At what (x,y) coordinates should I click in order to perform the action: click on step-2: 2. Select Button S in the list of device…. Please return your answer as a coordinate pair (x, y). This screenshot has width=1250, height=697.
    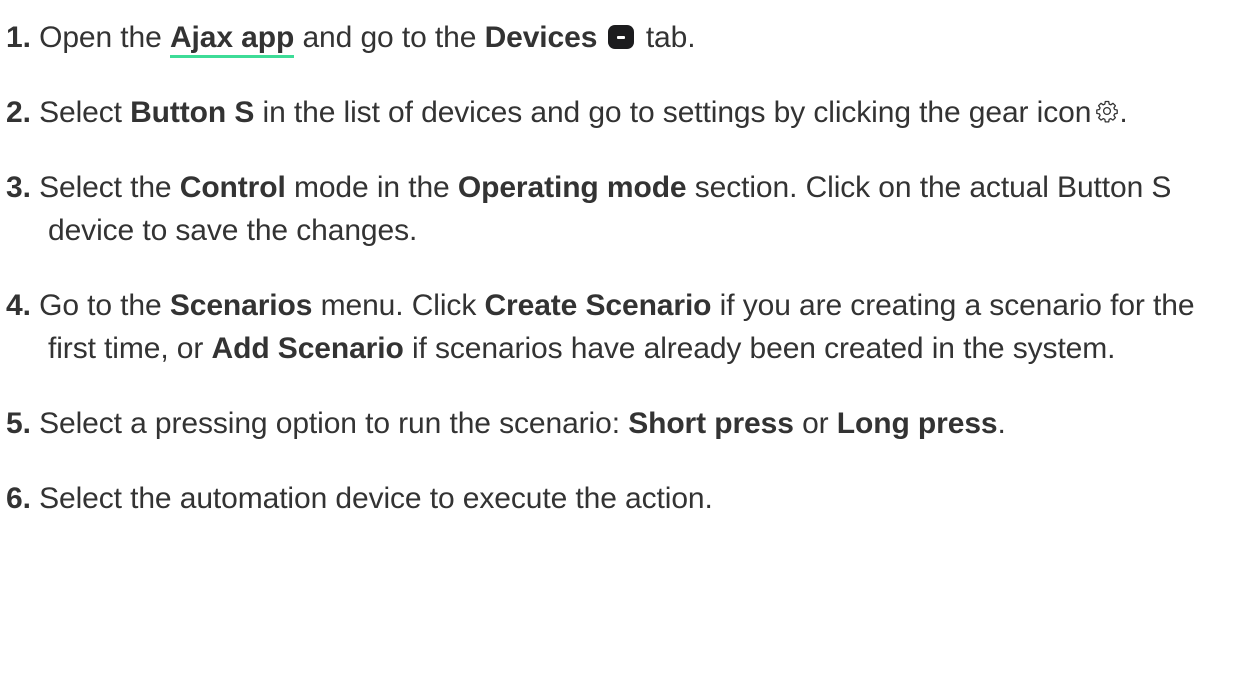
    Looking at the image, I should click on (626, 112).